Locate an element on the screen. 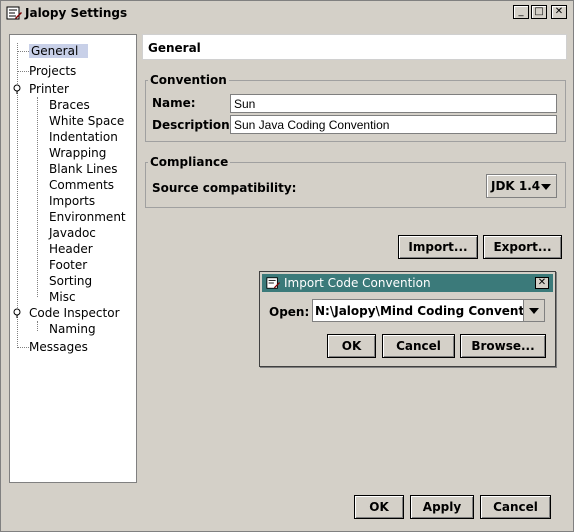 The height and width of the screenshot is (532, 574). tree-item-misc: Misc is located at coordinates (62, 297).